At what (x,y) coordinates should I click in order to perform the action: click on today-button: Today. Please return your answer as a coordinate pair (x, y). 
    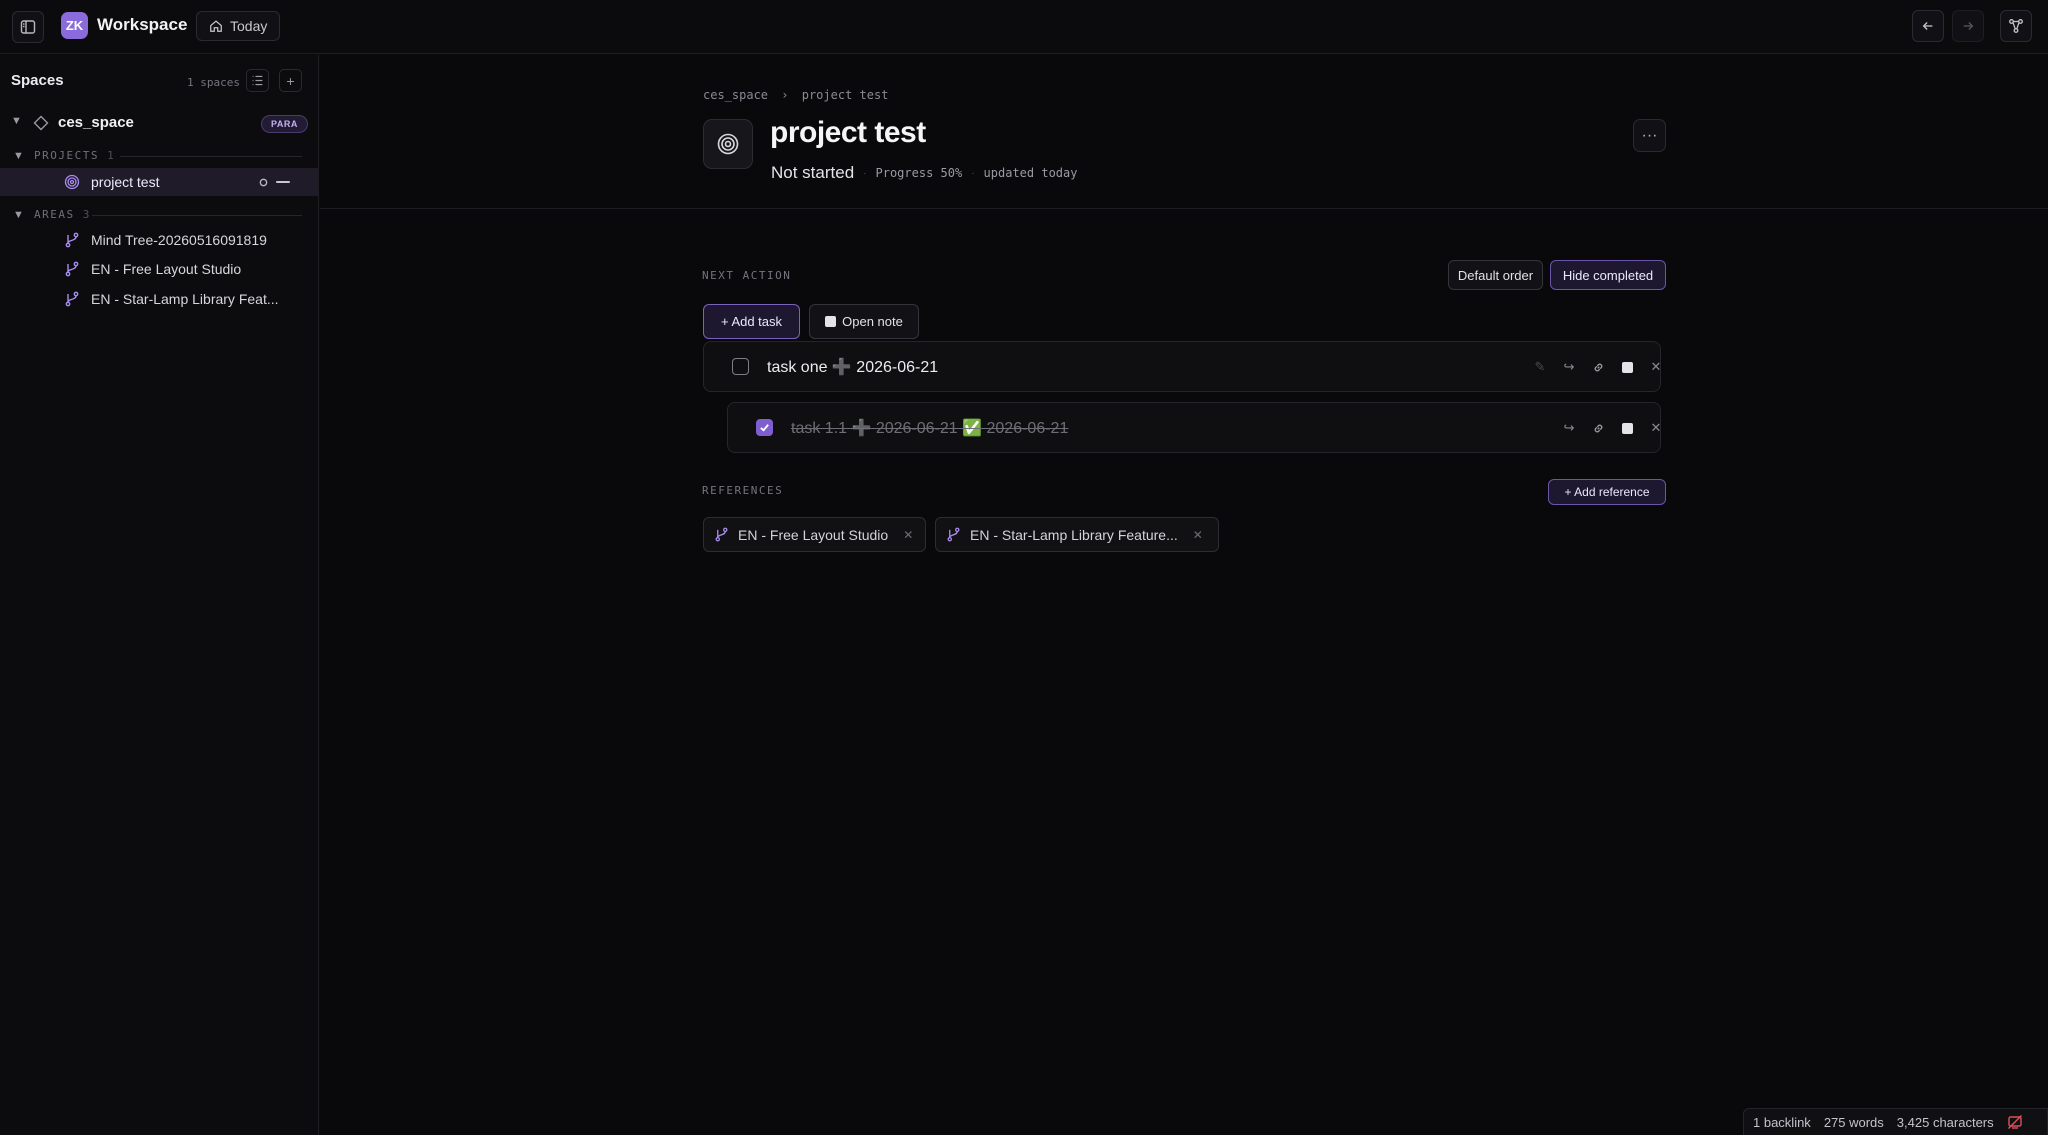
    Looking at the image, I should click on (238, 26).